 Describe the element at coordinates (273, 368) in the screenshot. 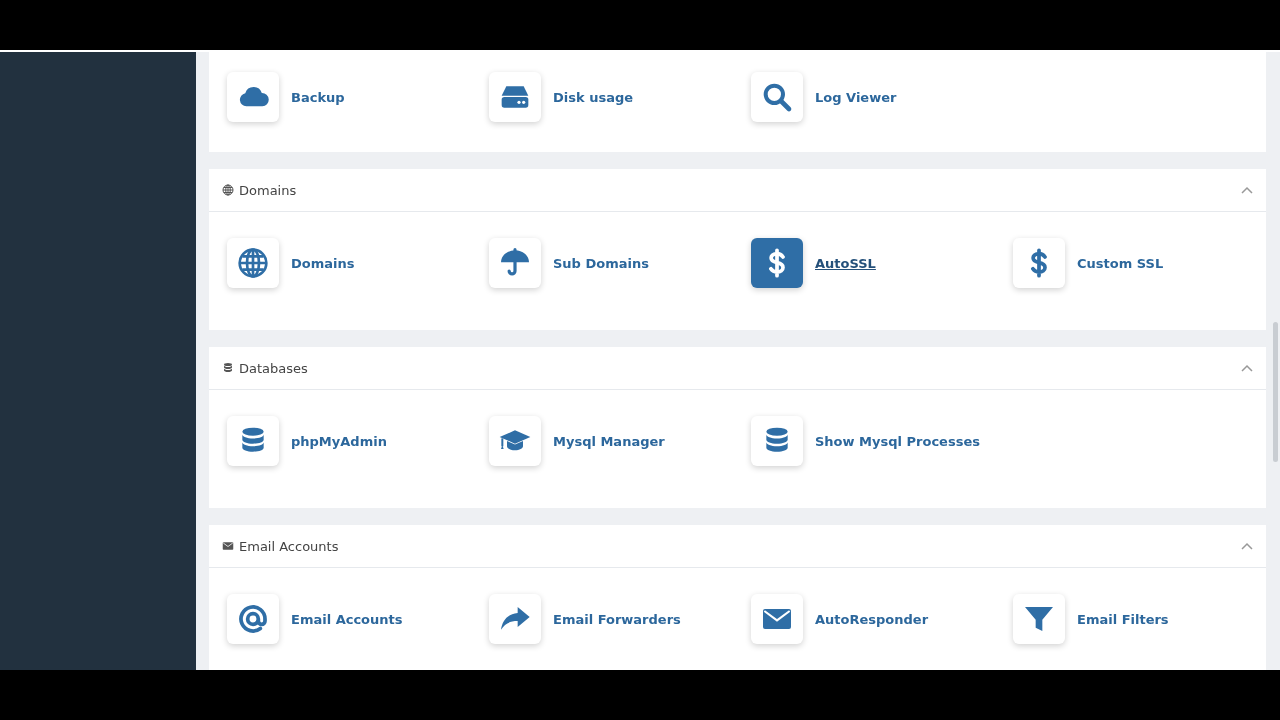

I see `section-title: Databases` at that location.